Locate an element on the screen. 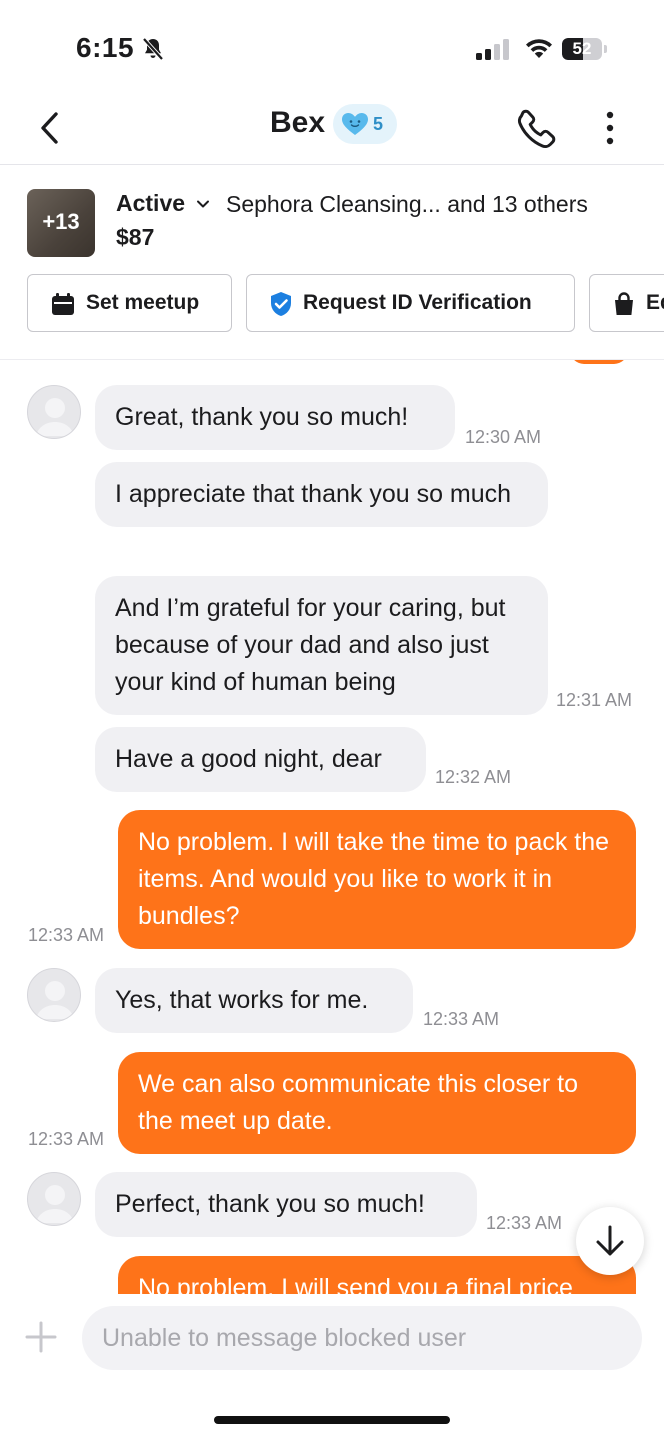 This screenshot has width=664, height=1440. status-time: 6:15 is located at coordinates (105, 47).